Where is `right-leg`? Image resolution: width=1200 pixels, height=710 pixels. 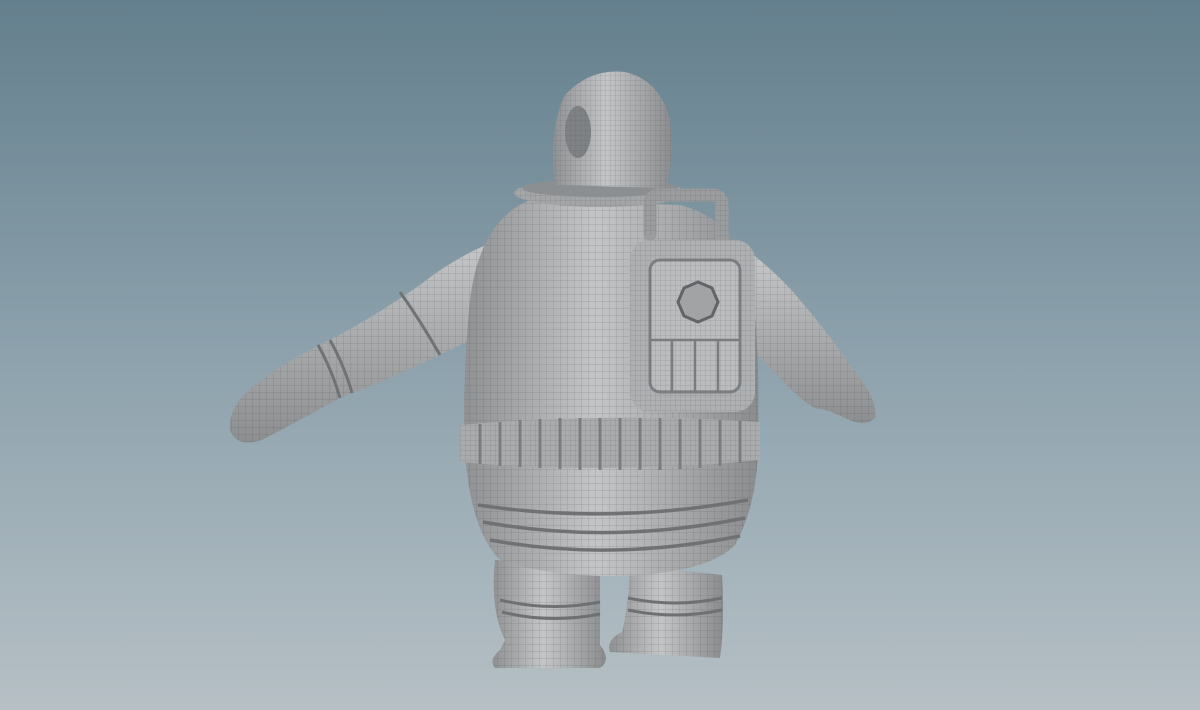 right-leg is located at coordinates (666, 611).